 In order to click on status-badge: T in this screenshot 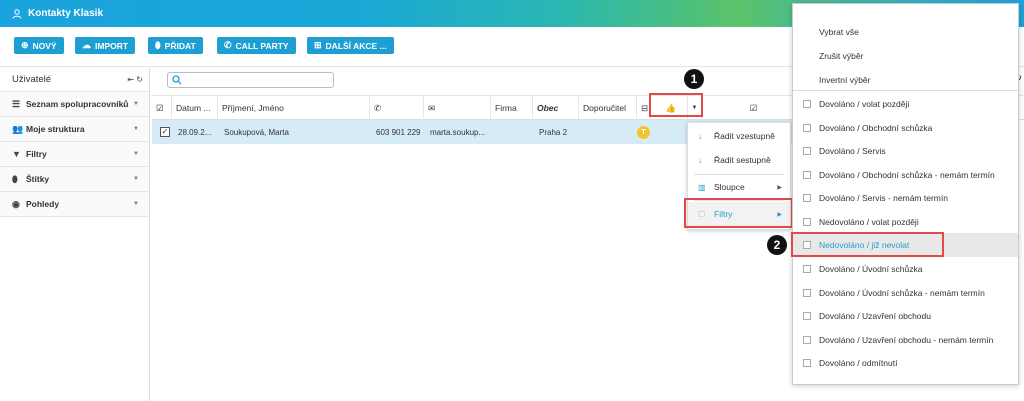, I will do `click(643, 132)`.